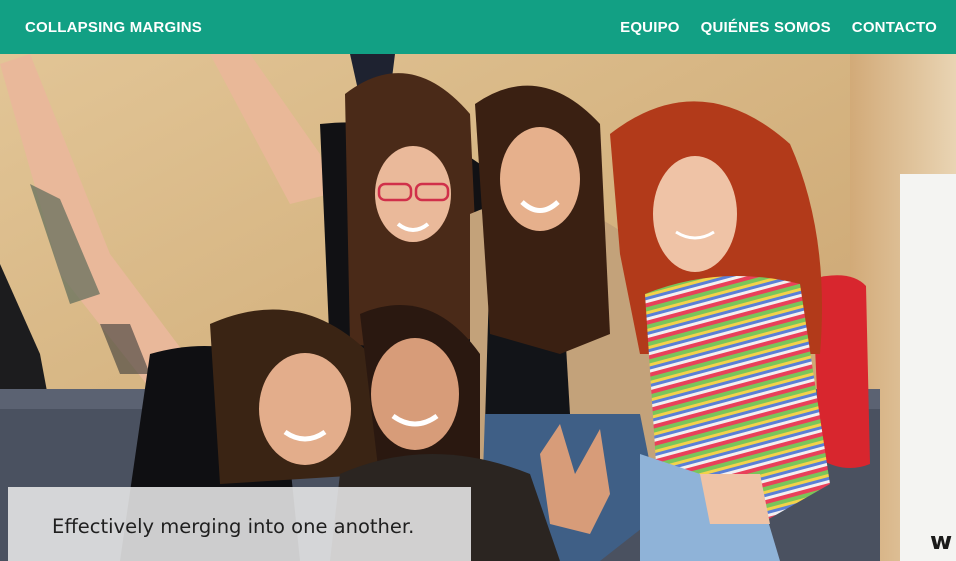  Describe the element at coordinates (650, 27) in the screenshot. I see `nav-link-equipo: EQUIPO` at that location.